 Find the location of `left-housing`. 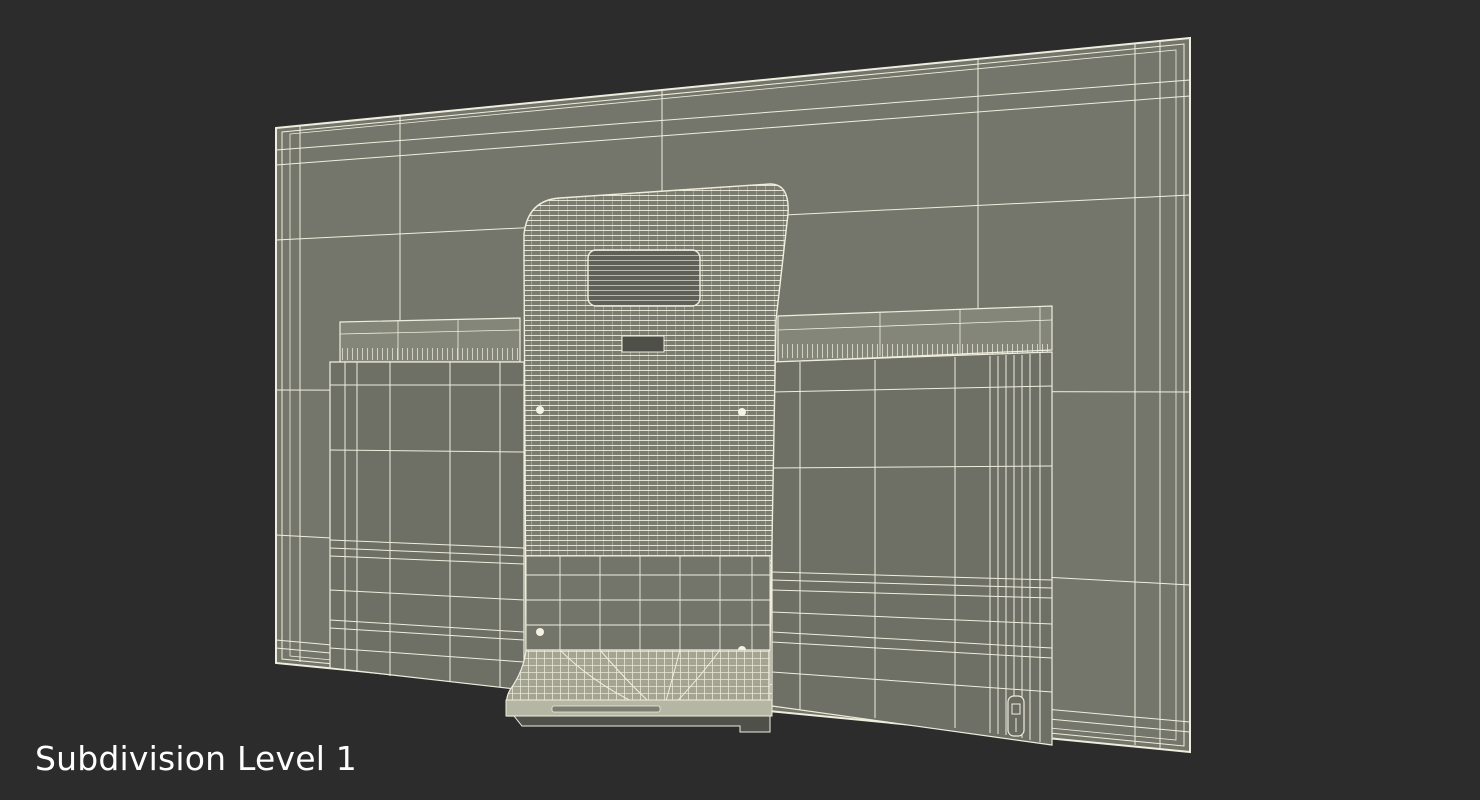

left-housing is located at coordinates (427, 504).